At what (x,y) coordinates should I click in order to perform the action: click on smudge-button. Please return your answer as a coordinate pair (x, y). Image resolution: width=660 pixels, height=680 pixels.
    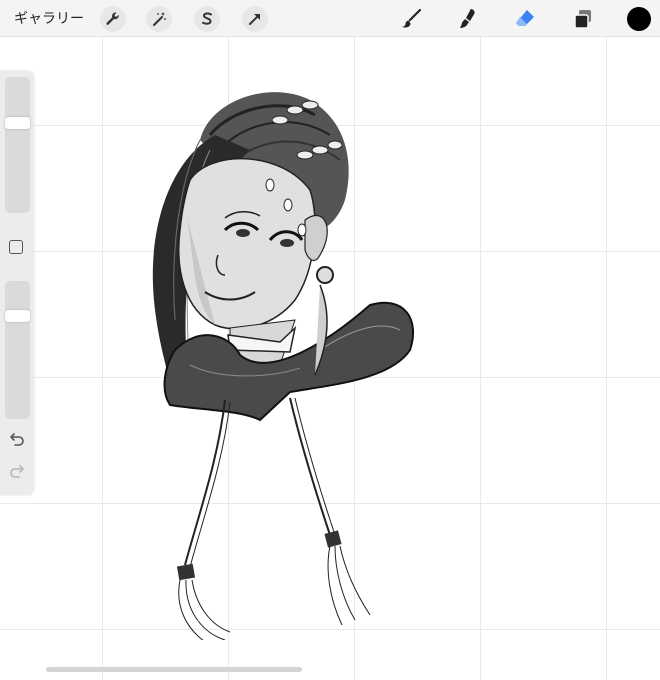
    Looking at the image, I should click on (467, 19).